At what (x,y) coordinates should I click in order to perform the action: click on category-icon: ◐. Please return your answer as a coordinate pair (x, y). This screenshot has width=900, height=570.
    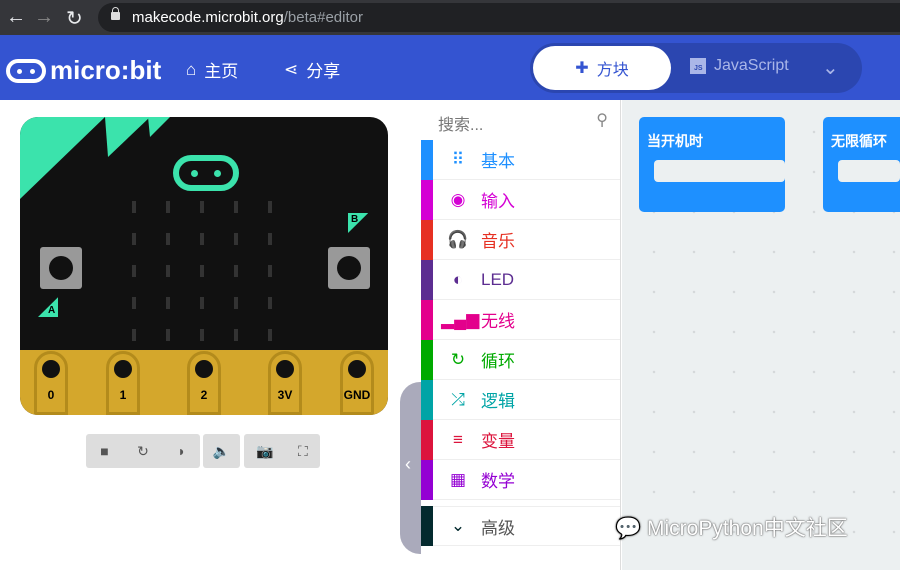
    Looking at the image, I should click on (458, 279).